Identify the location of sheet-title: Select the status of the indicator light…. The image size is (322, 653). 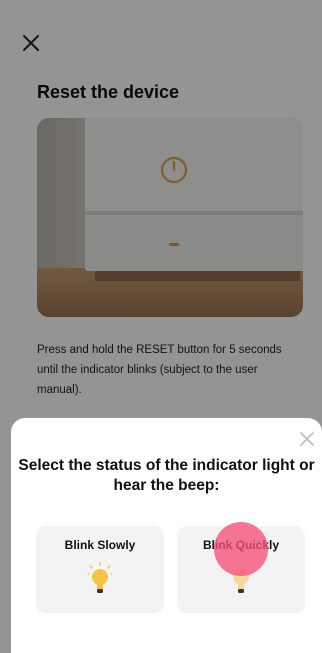
(166, 475).